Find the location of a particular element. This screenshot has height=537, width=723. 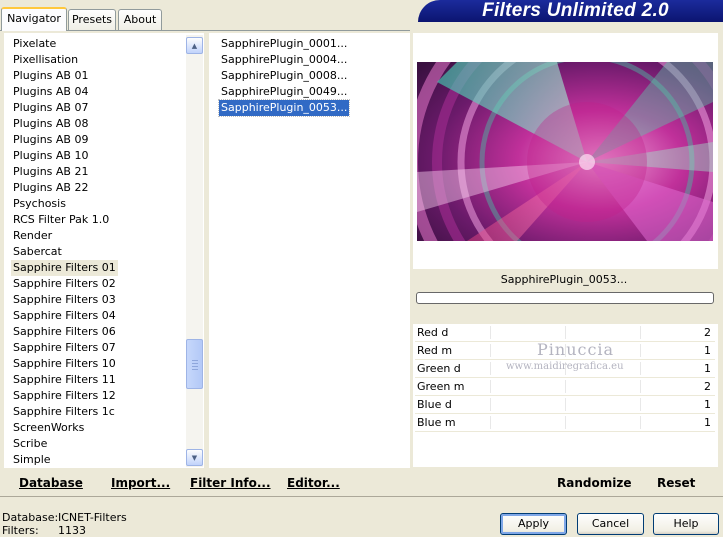

param-slider-row: Blue m 1 is located at coordinates (565, 423).